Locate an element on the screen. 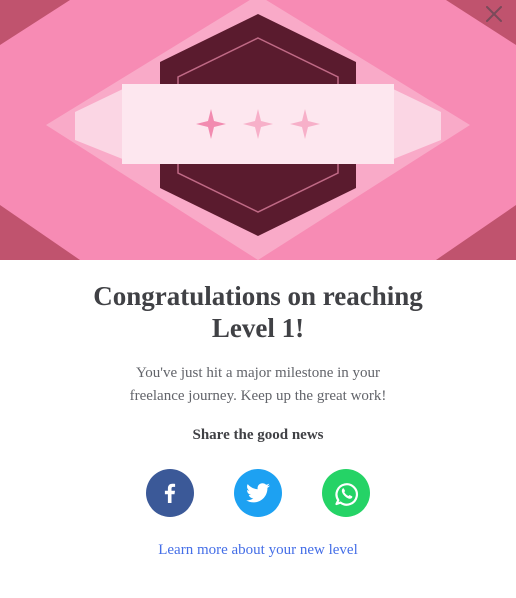  share-heading: Share the good news is located at coordinates (258, 435).